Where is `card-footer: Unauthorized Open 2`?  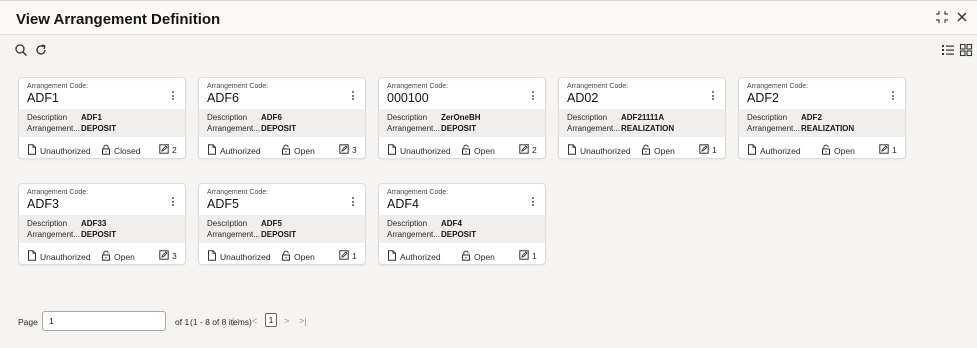 card-footer: Unauthorized Open 2 is located at coordinates (462, 149).